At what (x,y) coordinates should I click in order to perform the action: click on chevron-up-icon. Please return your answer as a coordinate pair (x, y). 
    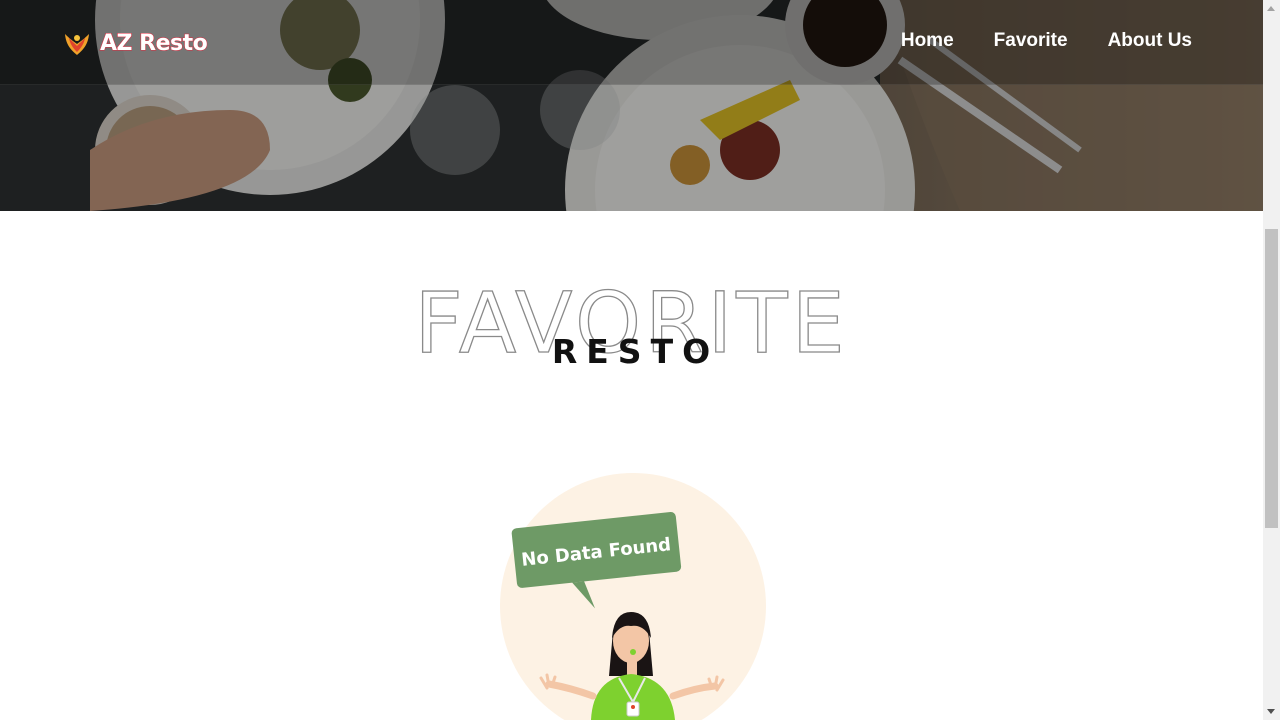
    Looking at the image, I should click on (1271, 8).